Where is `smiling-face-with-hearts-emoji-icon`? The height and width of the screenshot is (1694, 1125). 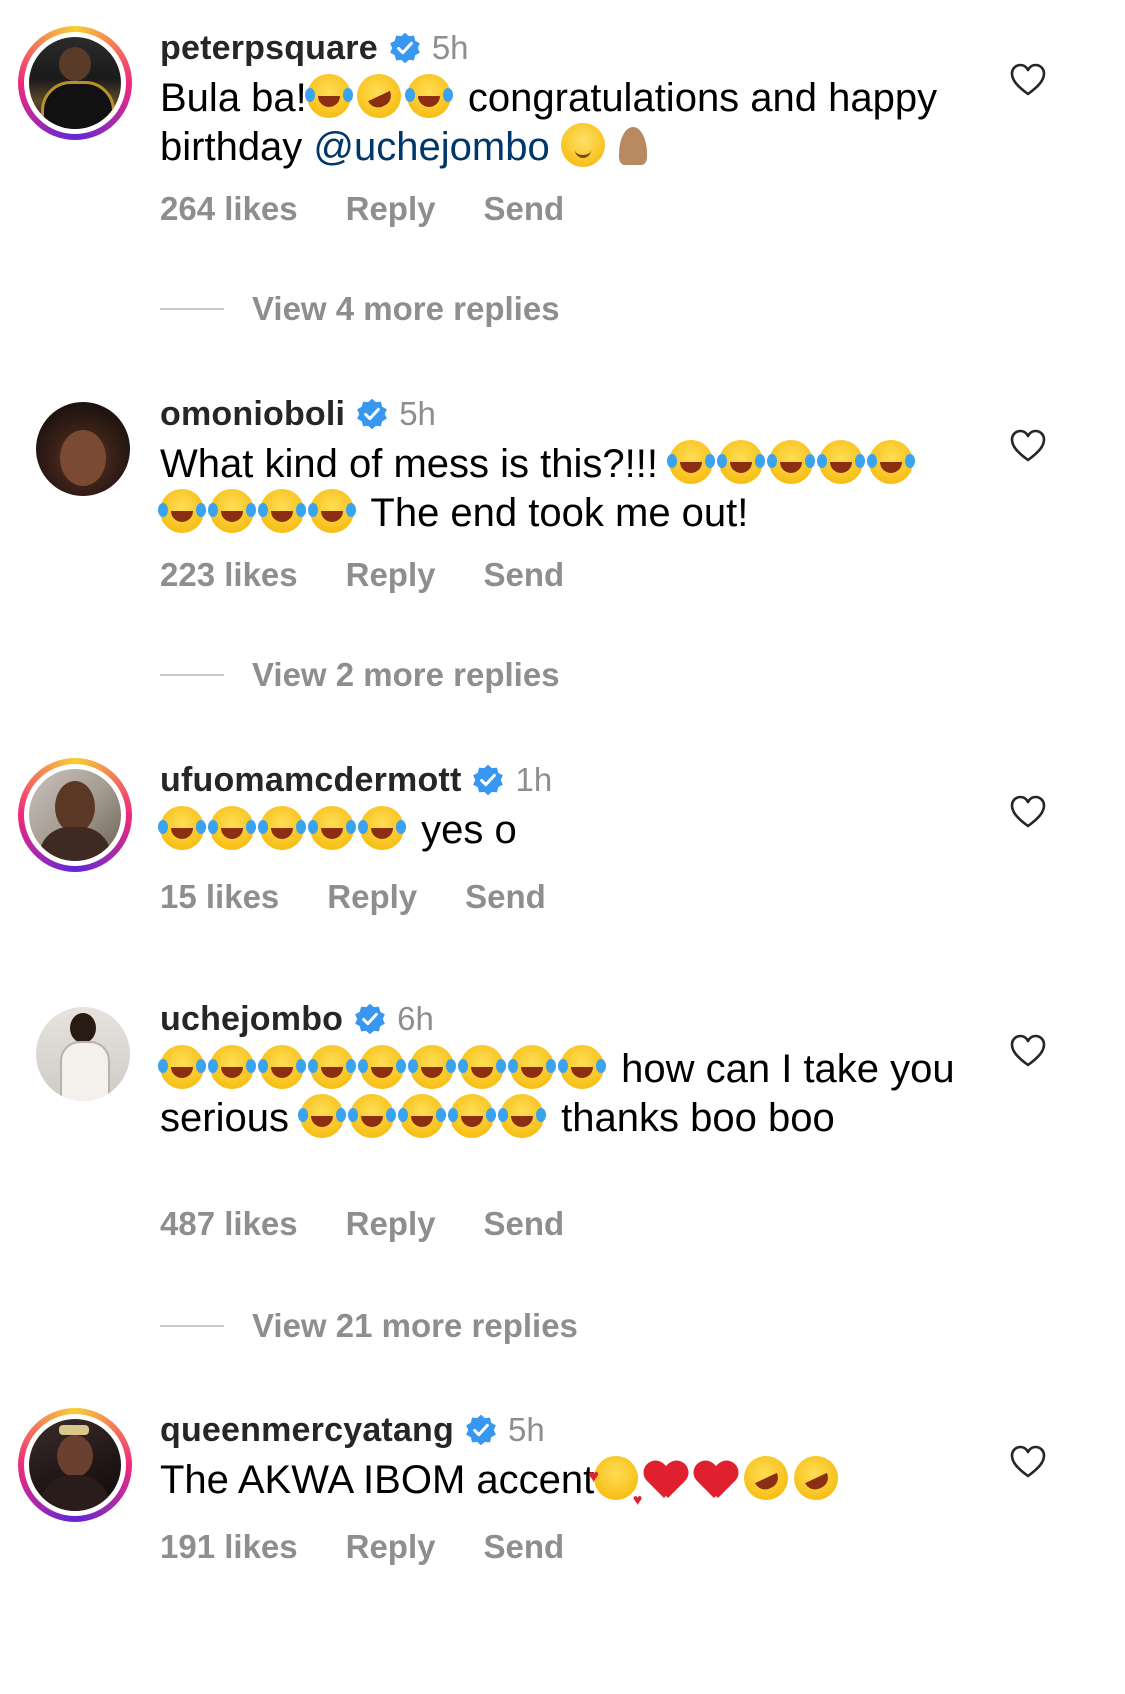
smiling-face-with-hearts-emoji-icon is located at coordinates (615, 1488).